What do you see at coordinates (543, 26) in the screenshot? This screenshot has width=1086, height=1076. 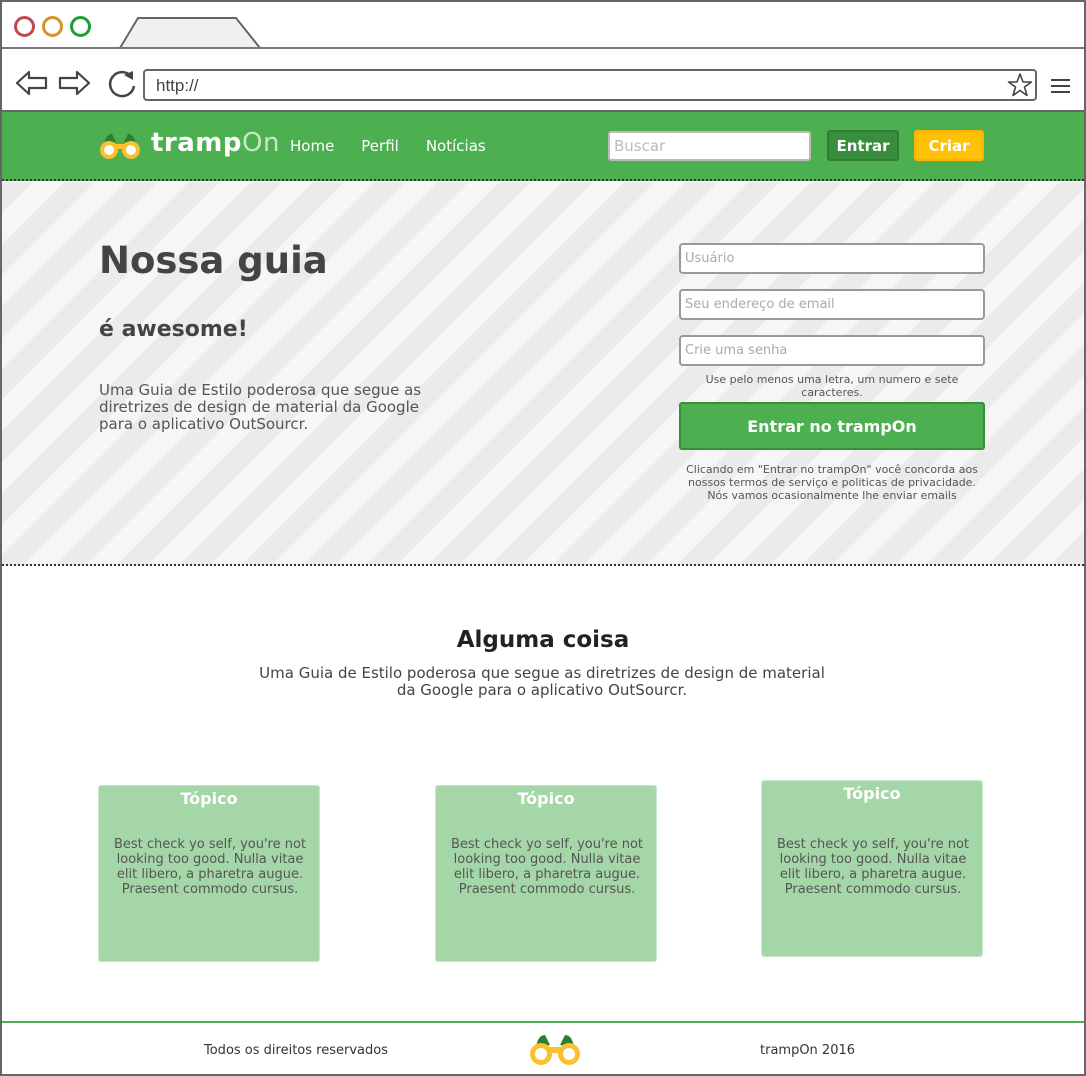 I see `browser-title-bar` at bounding box center [543, 26].